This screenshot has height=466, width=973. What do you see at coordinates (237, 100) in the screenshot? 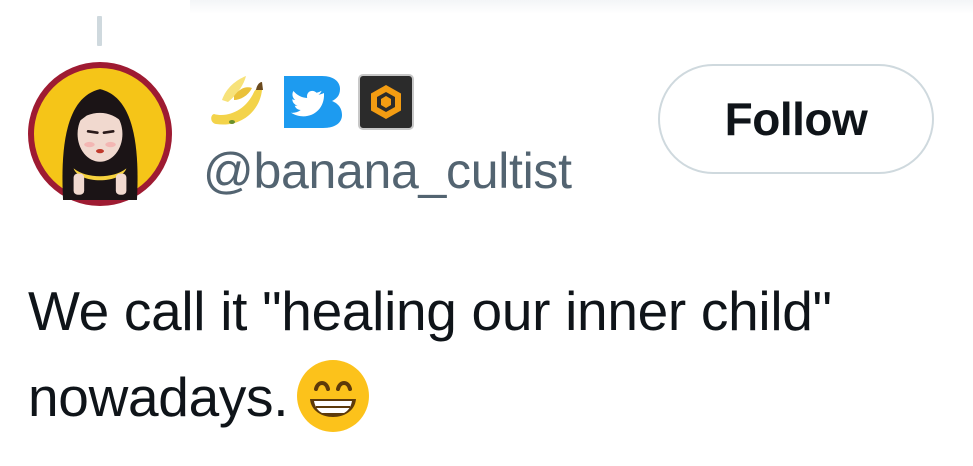
I see `banana-emoji-icon` at bounding box center [237, 100].